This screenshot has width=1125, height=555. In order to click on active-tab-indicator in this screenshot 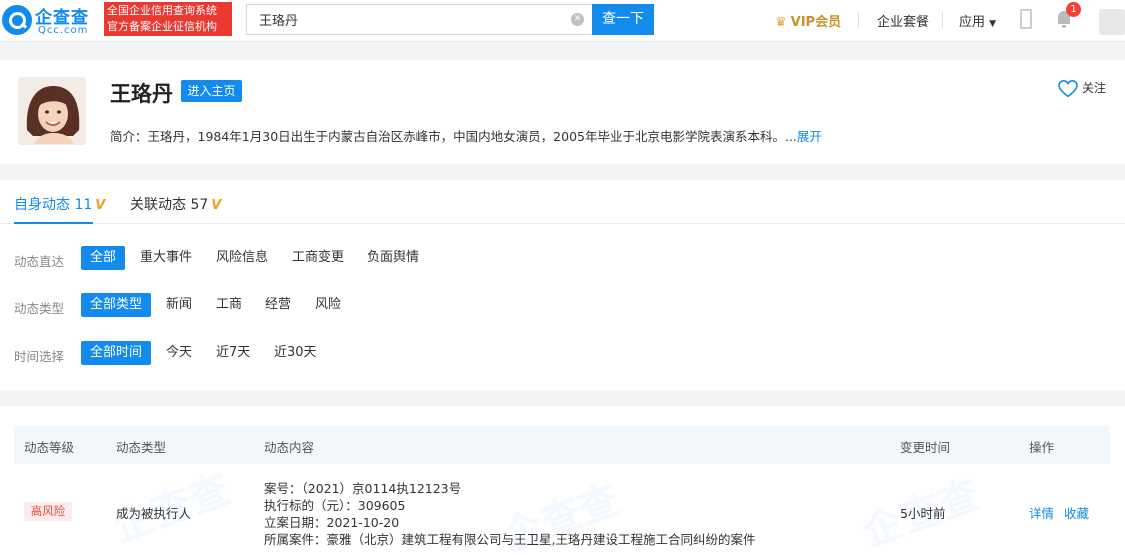, I will do `click(53, 223)`.